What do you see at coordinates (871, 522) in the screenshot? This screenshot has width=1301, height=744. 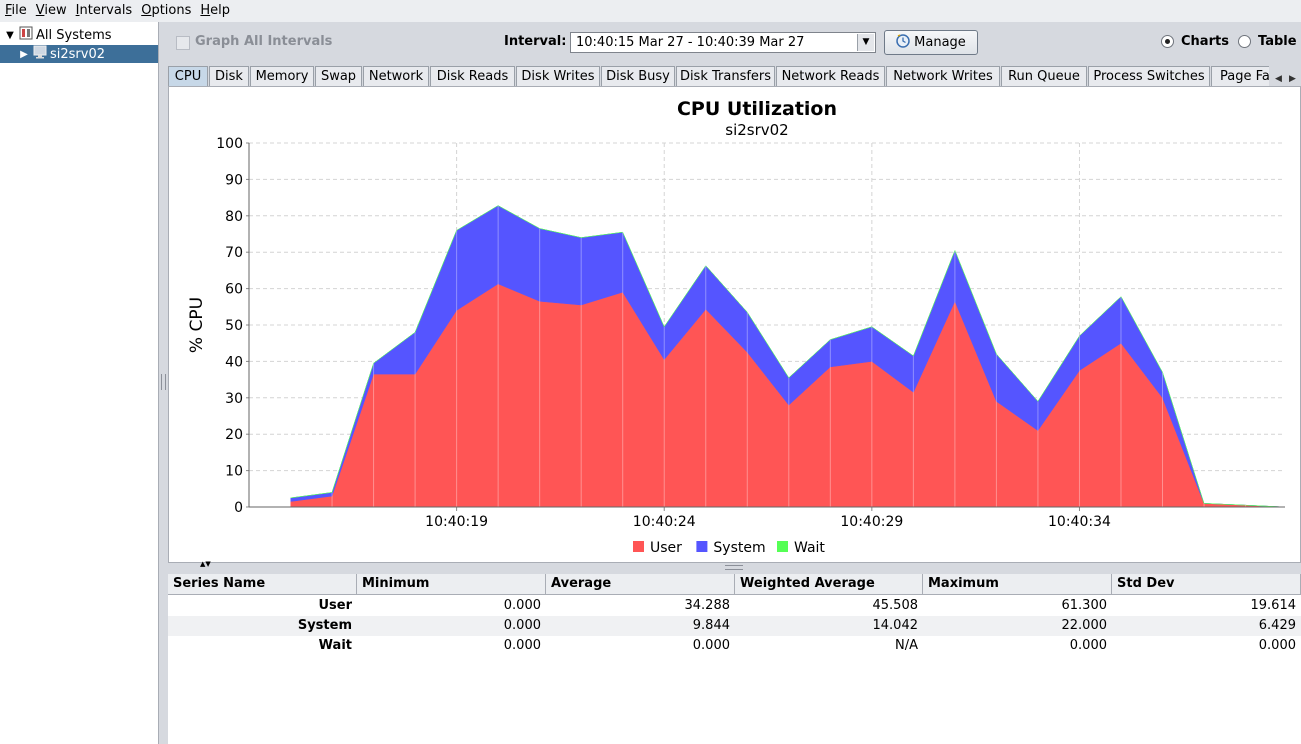 I see `x-tick-label: 10:40:29` at bounding box center [871, 522].